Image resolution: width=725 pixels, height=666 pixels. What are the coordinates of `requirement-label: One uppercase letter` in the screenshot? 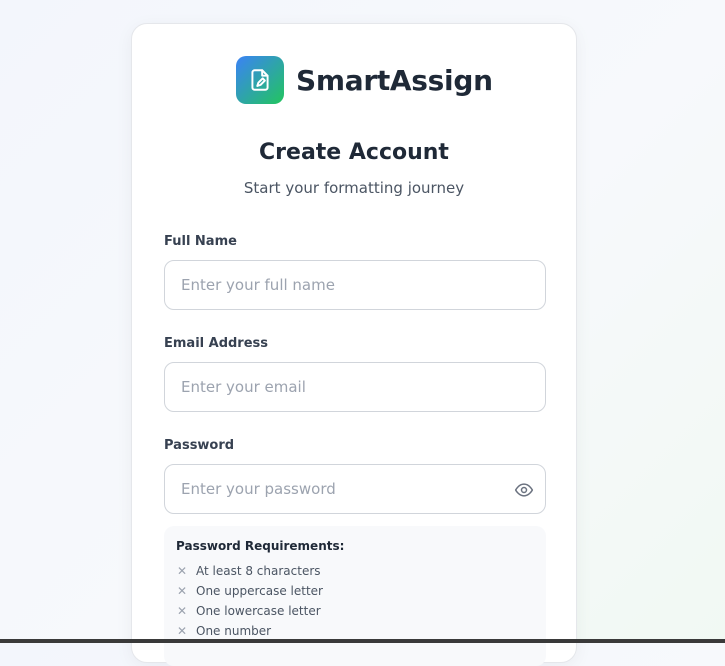 It's located at (259, 591).